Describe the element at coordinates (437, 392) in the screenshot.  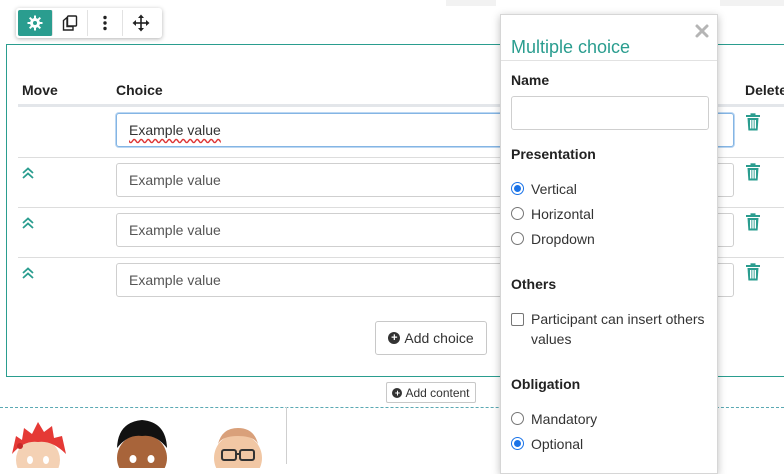
I see `add-content-label: Add content` at that location.